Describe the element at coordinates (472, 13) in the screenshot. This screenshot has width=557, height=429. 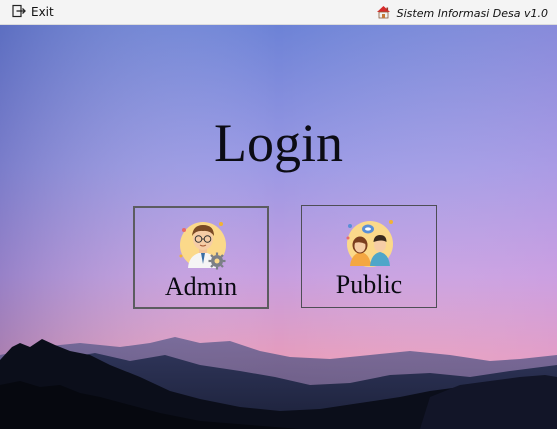
I see `app-title-text: Sistem Informasi Desa v1.0` at that location.